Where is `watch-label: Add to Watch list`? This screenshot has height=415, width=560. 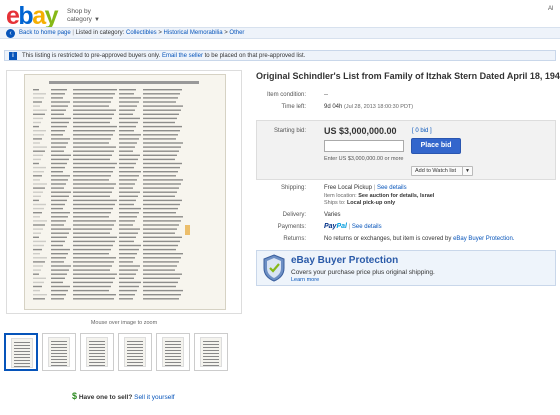
watch-label: Add to Watch list is located at coordinates (436, 171).